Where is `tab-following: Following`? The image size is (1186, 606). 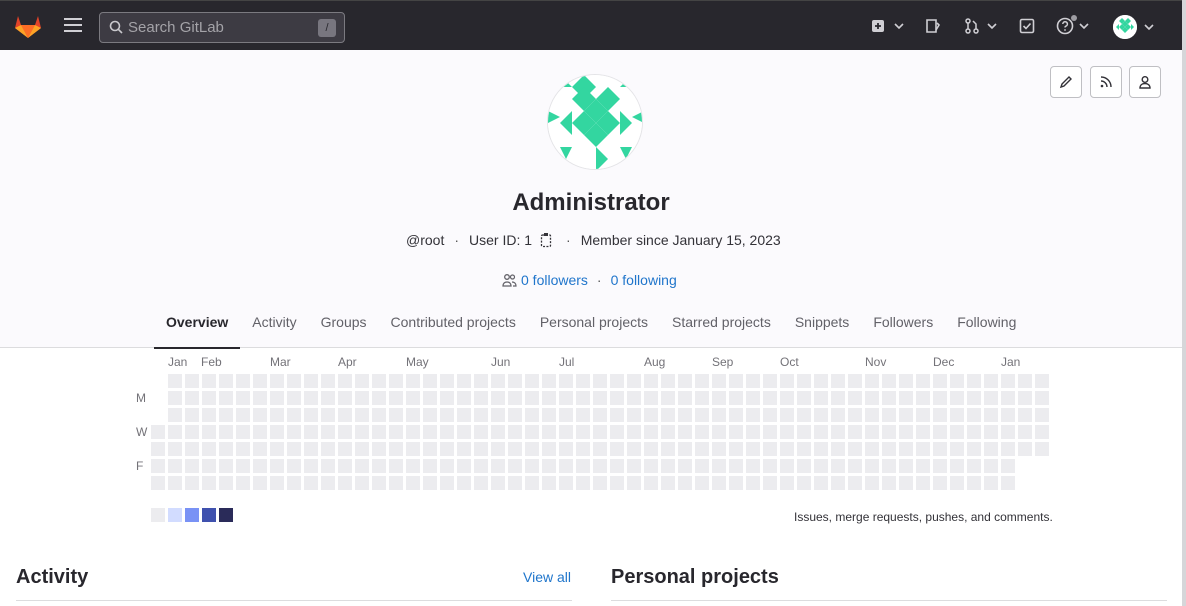 tab-following: Following is located at coordinates (986, 325).